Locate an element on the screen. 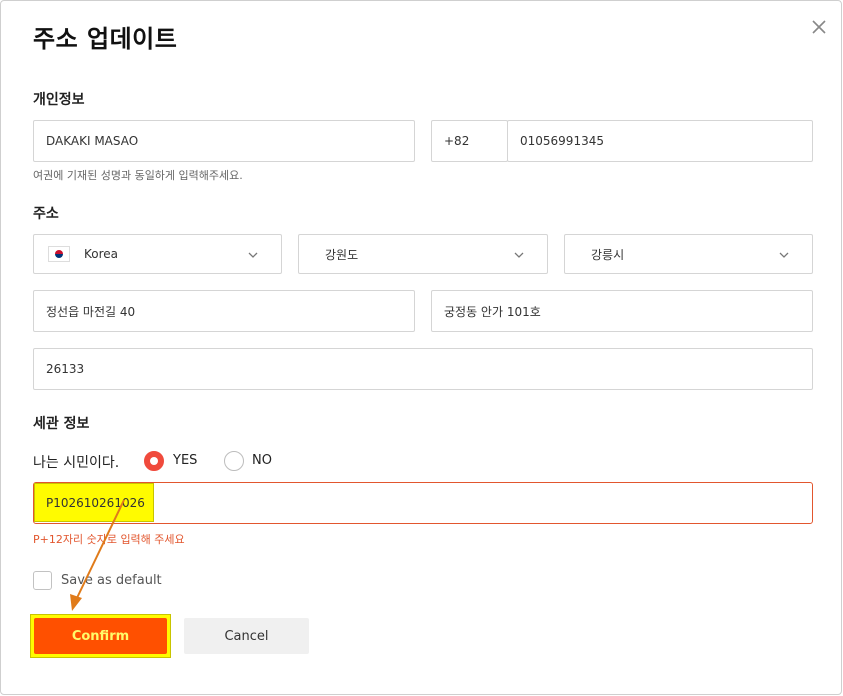 Image resolution: width=843 pixels, height=696 pixels. name-hint: 여권에 기재된 성명과 동일하게 입력해주세요. is located at coordinates (138, 175).